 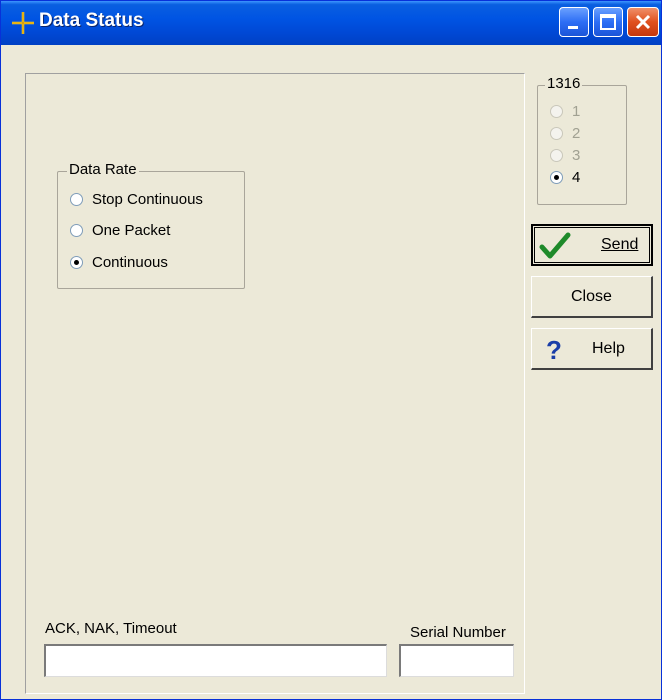 I want to click on radio-continuous-label: Continuous, so click(x=130, y=262).